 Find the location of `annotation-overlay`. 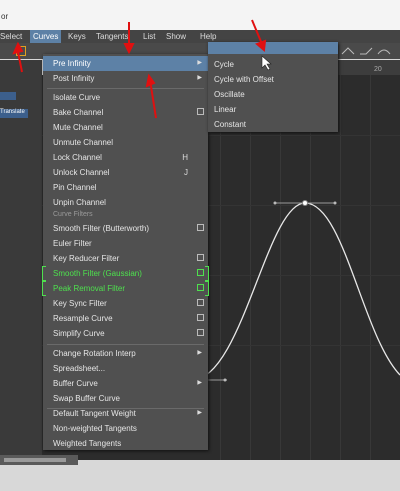

annotation-overlay is located at coordinates (142, 69).